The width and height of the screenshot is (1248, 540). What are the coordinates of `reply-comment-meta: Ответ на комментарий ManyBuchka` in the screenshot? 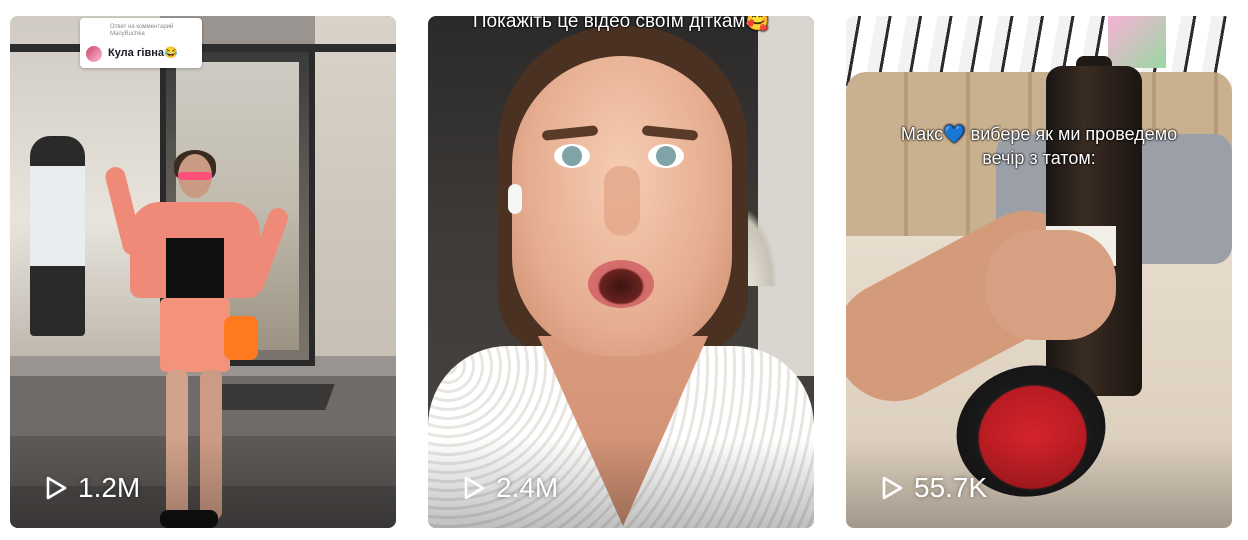 It's located at (142, 30).